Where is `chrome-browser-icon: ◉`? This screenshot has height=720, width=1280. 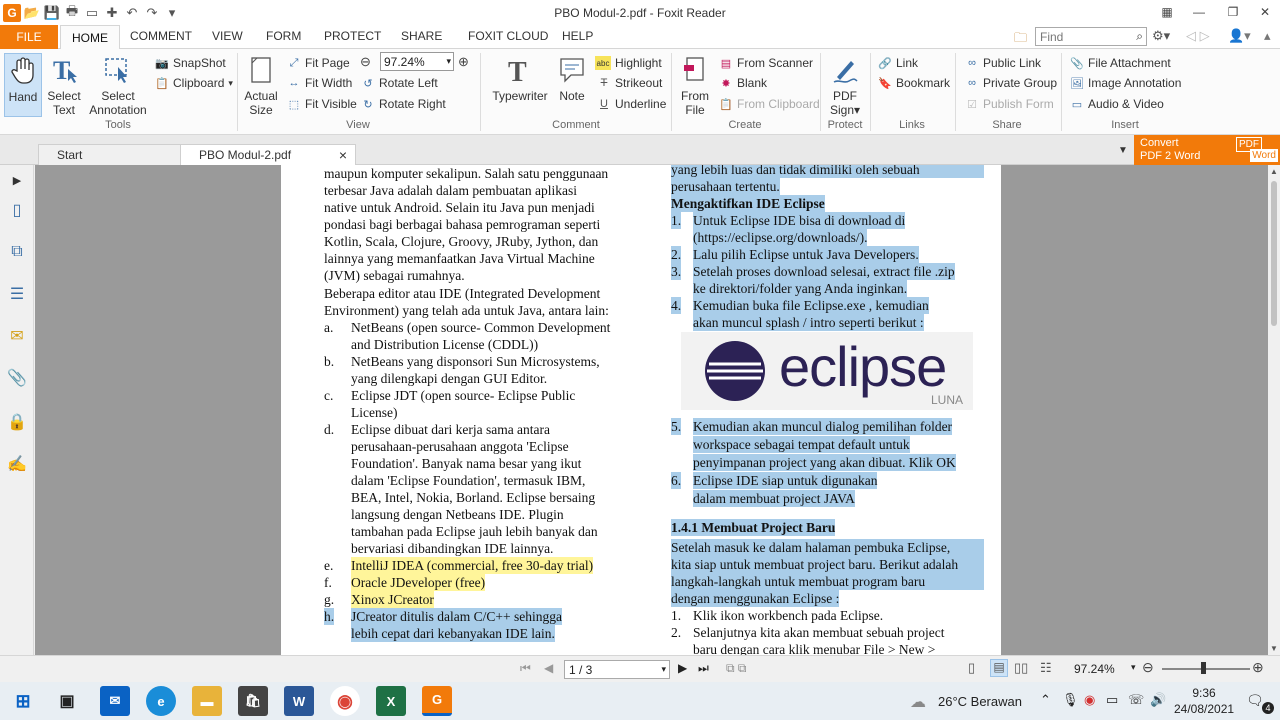
chrome-browser-icon: ◉ is located at coordinates (345, 701).